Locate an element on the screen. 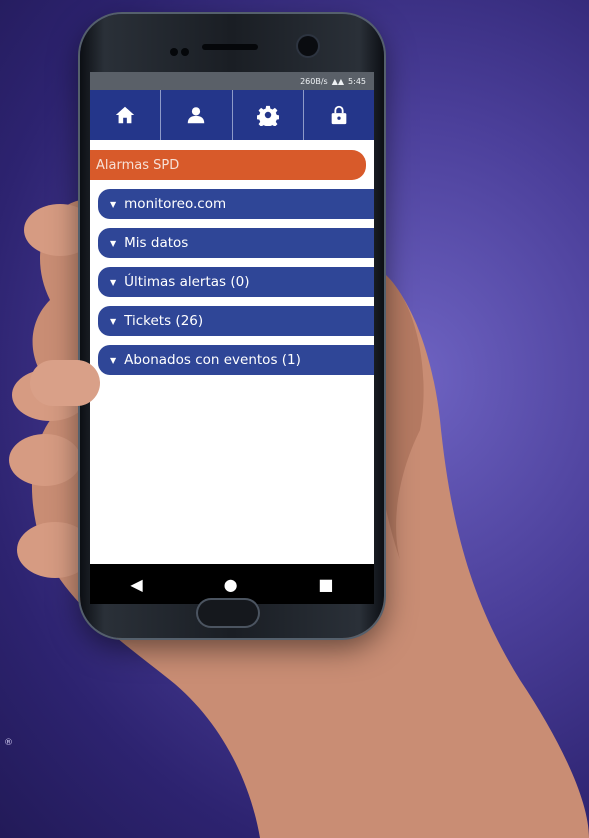  menu-item-ultimas-alertas: ▼ Últimas alertas (0) is located at coordinates (236, 282).